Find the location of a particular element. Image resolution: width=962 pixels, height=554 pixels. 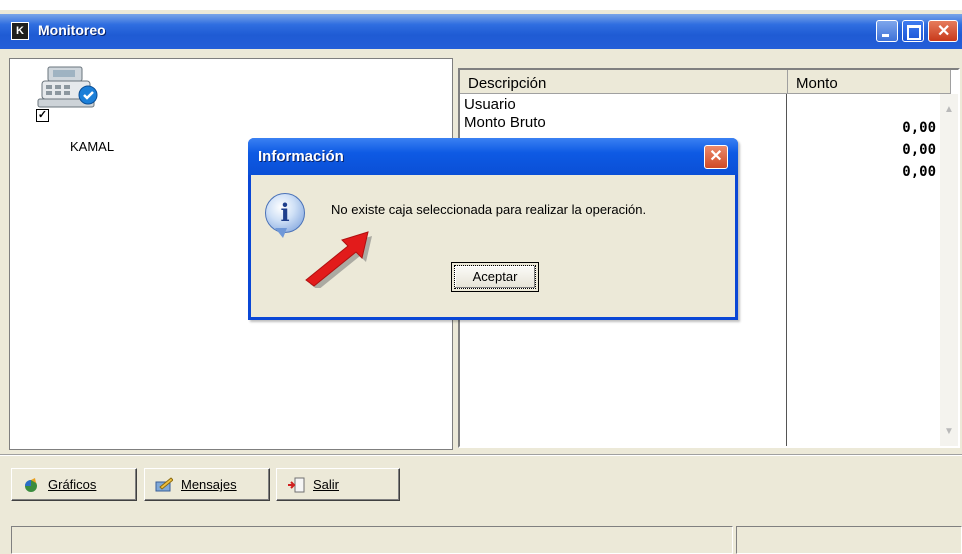

table-row-description: Usuario is located at coordinates (490, 104).